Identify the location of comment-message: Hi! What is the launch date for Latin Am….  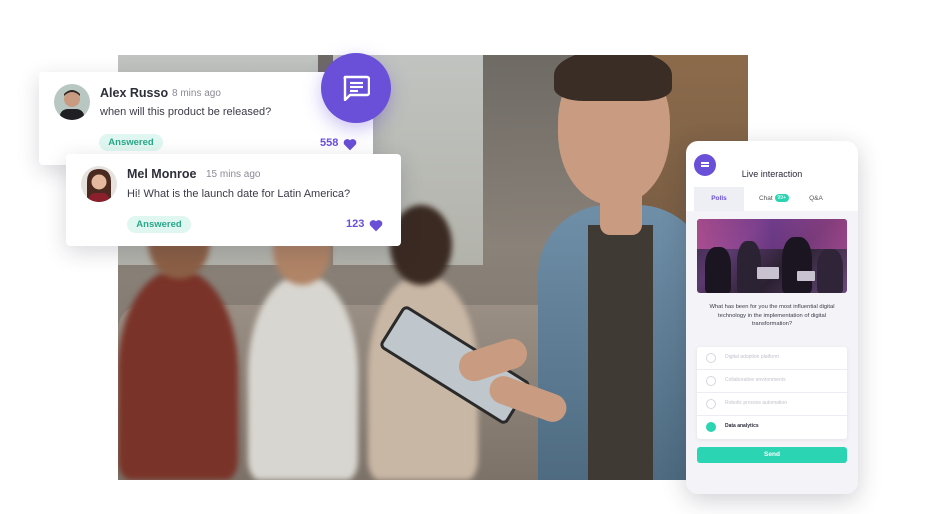
(239, 194).